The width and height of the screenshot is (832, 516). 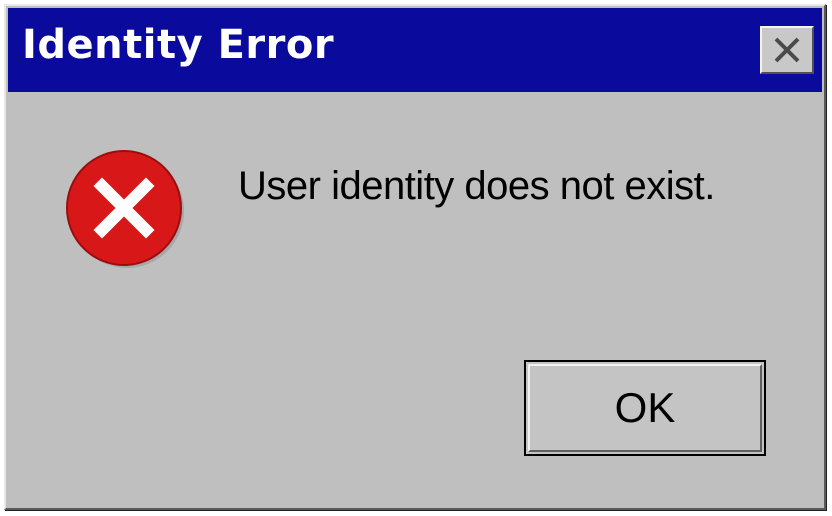 I want to click on ok-button-label: OK, so click(x=645, y=408).